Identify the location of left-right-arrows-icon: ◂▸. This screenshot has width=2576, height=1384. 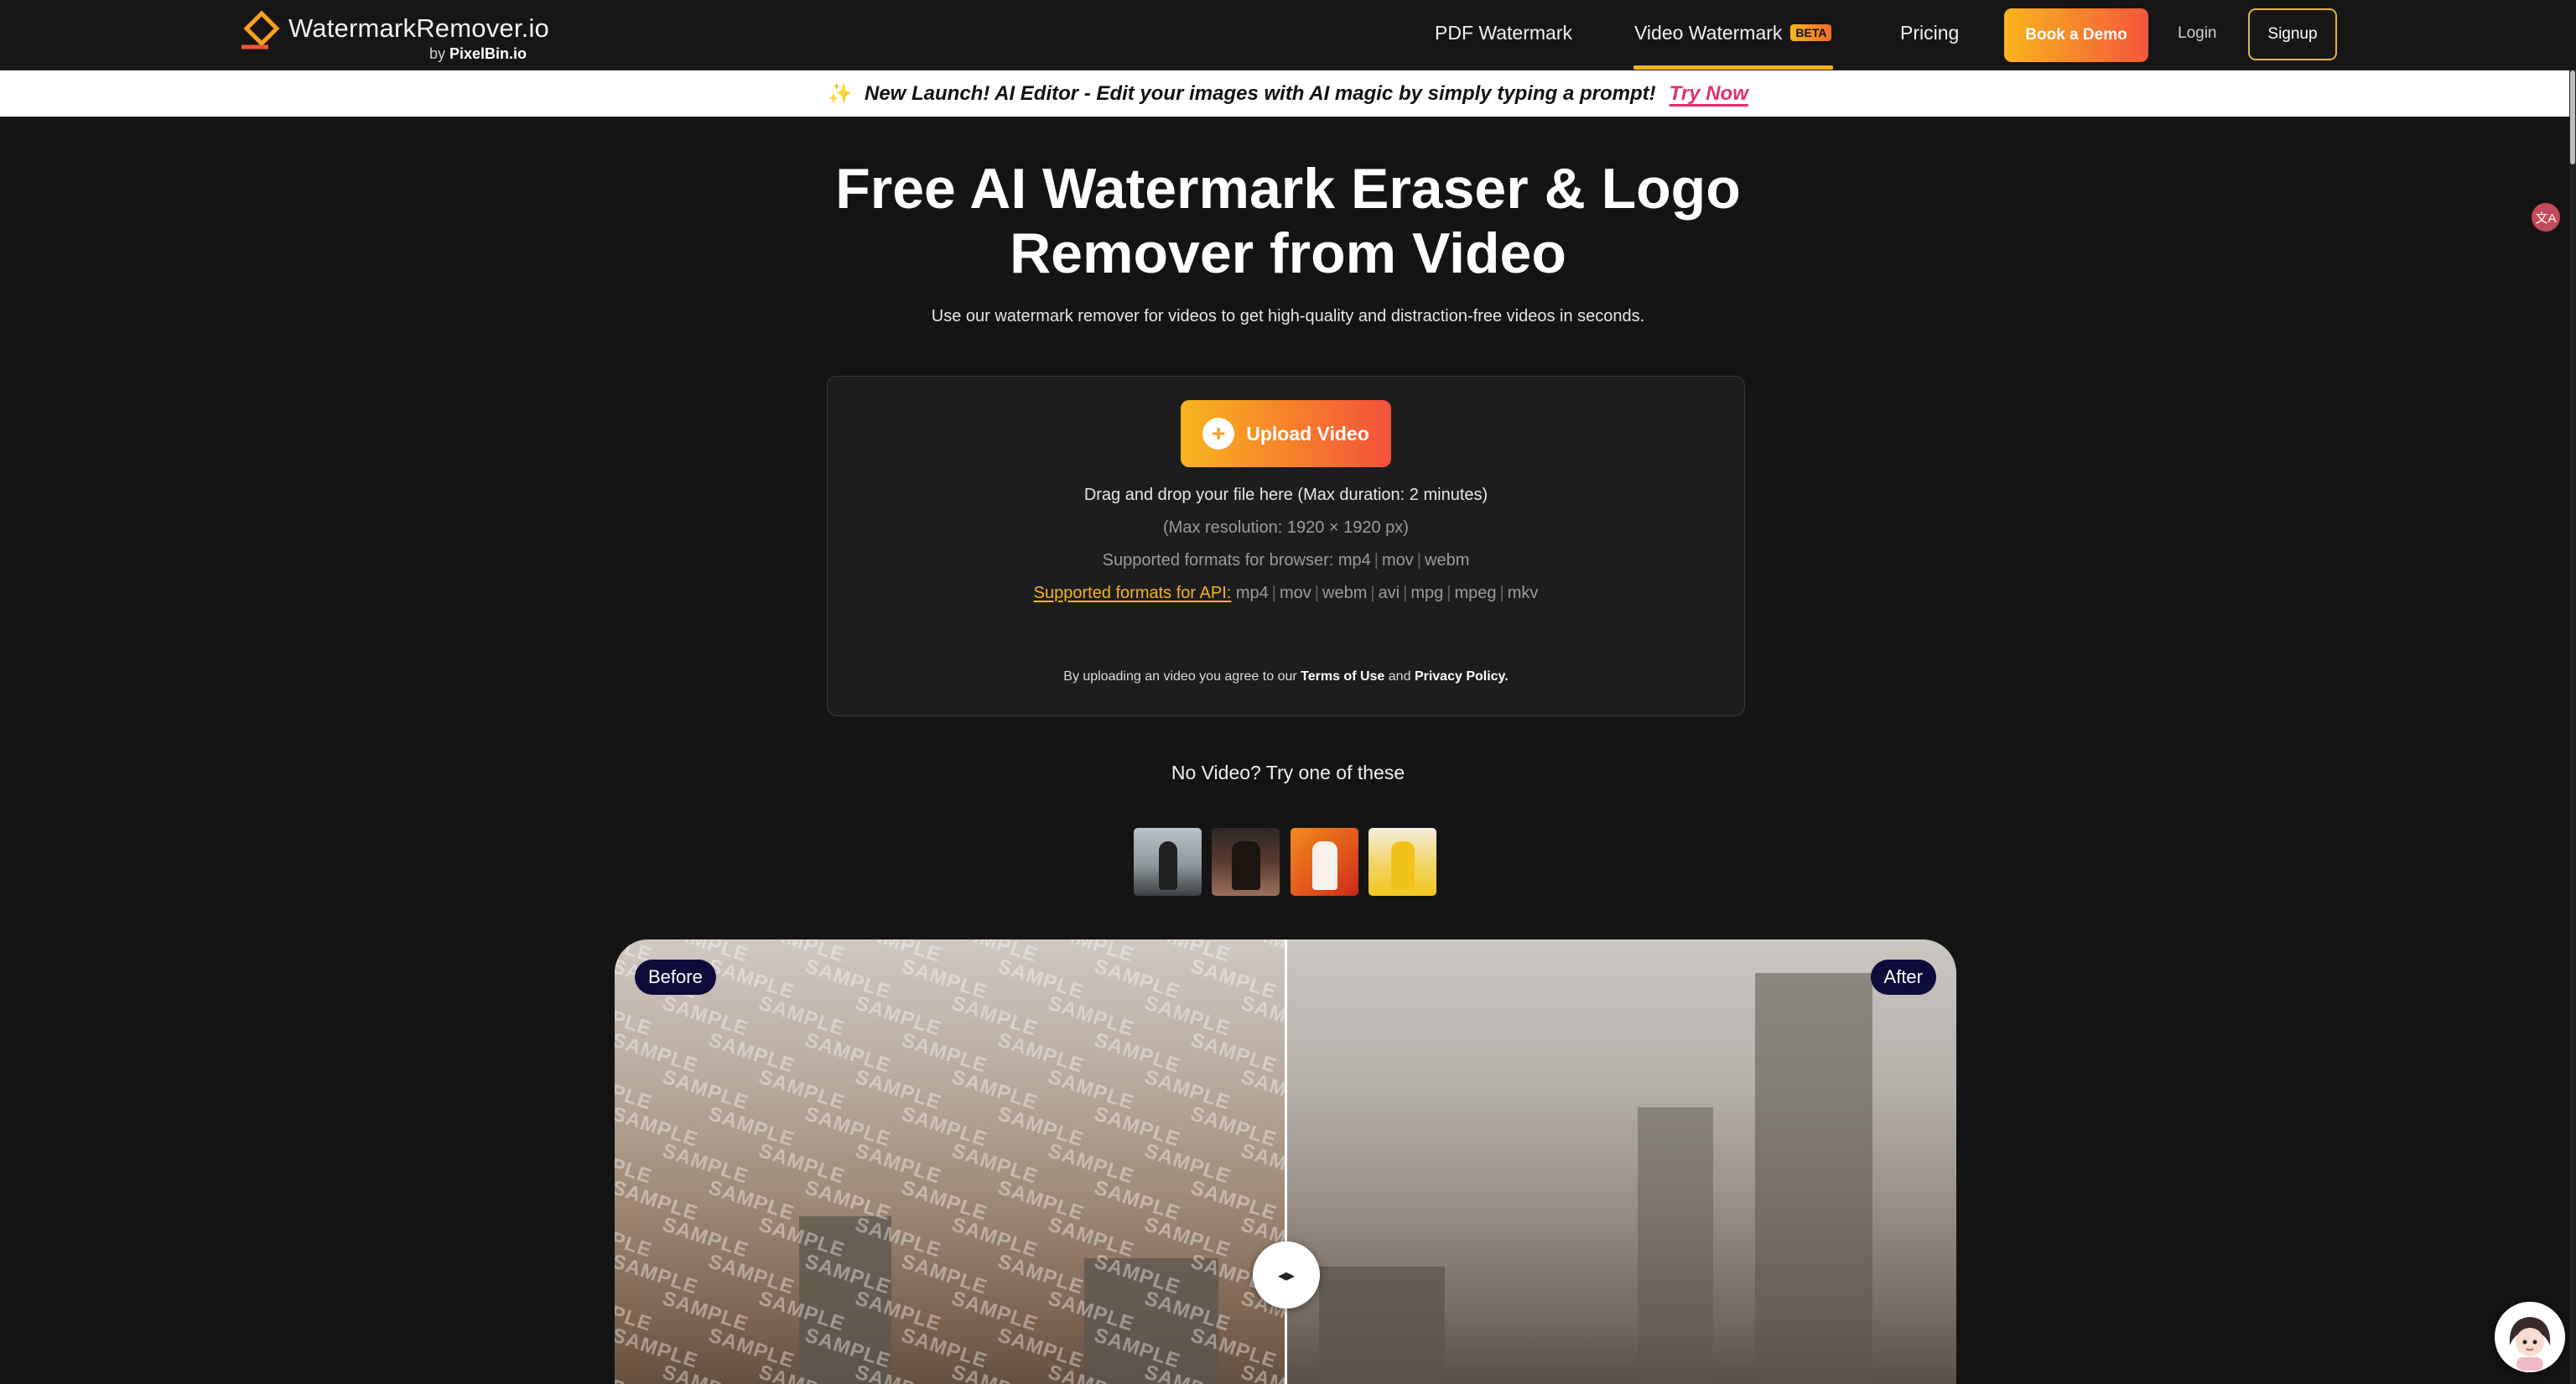
(1286, 1275).